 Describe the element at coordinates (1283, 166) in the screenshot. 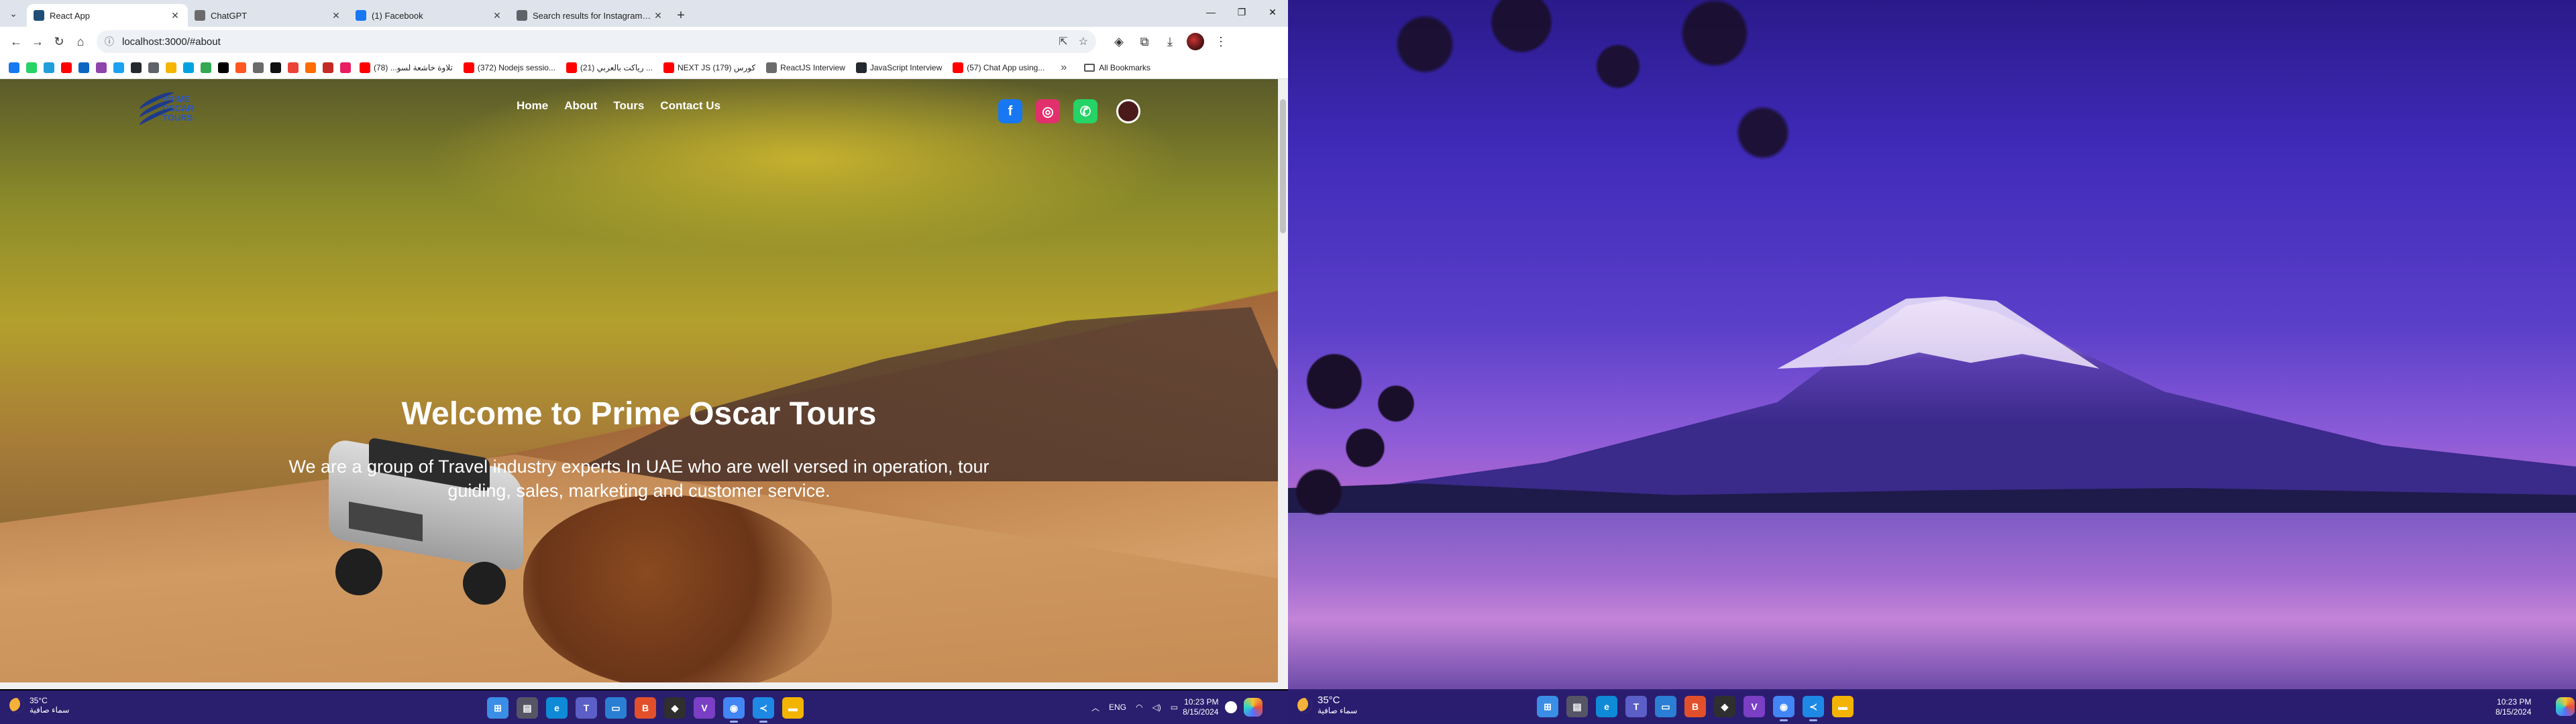

I see `scrollbar-thumb` at that location.